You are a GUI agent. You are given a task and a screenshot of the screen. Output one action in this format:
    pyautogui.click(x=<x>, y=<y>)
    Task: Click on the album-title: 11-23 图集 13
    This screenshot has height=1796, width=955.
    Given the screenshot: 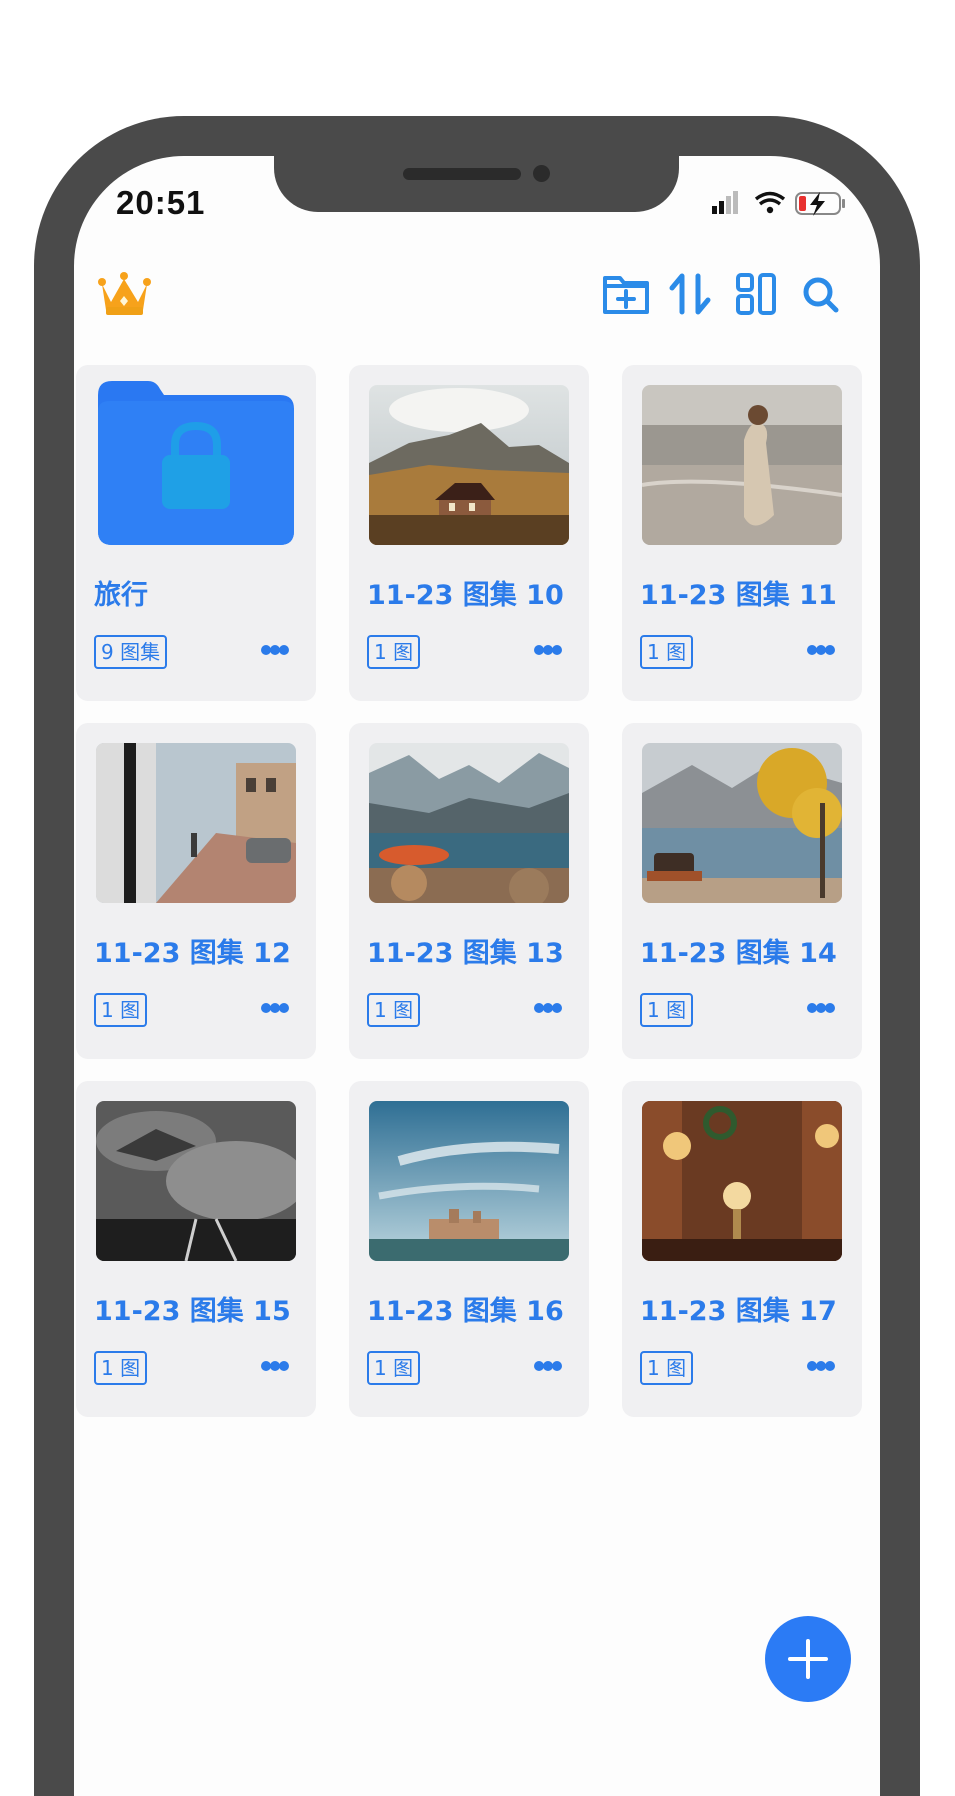 What is the action you would take?
    pyautogui.click(x=465, y=953)
    